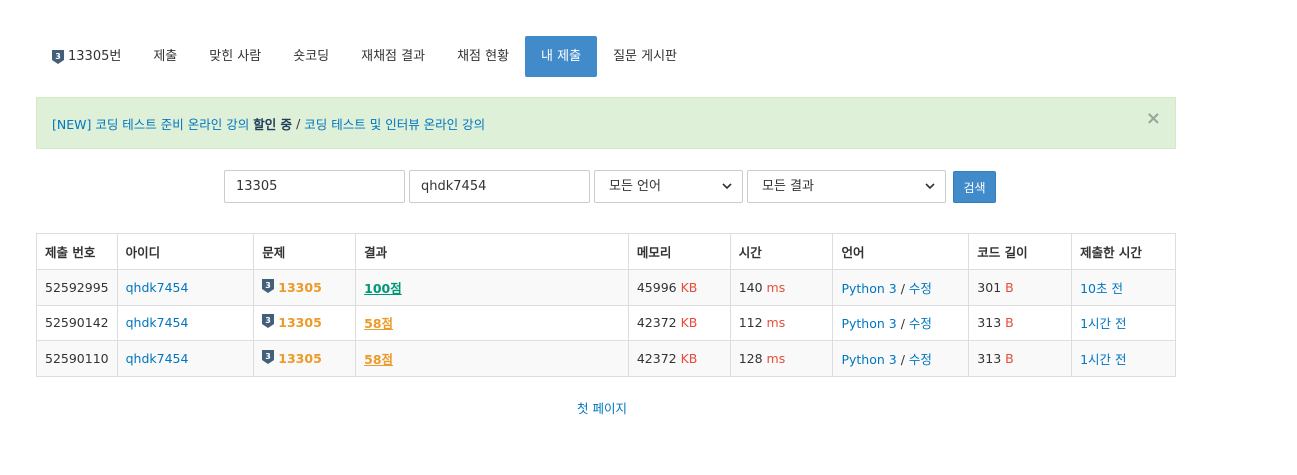 The width and height of the screenshot is (1297, 475). I want to click on tab-rejudge-results: 재채점 결과, so click(393, 56).